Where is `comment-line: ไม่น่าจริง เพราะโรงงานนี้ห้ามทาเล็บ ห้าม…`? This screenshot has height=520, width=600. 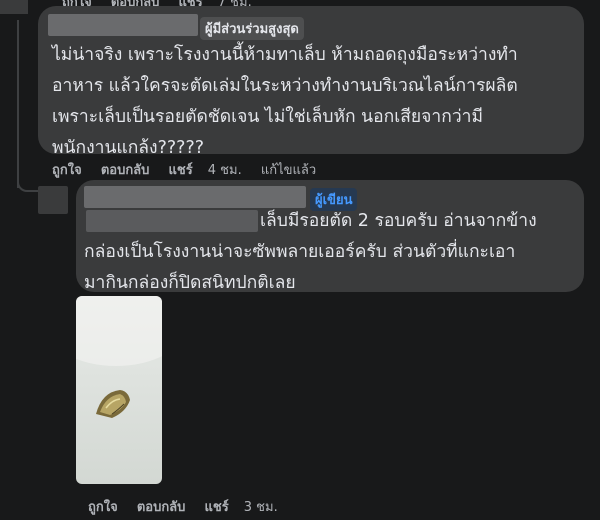 comment-line: ไม่น่าจริง เพราะโรงงานนี้ห้ามทาเล็บ ห้าม… is located at coordinates (285, 55).